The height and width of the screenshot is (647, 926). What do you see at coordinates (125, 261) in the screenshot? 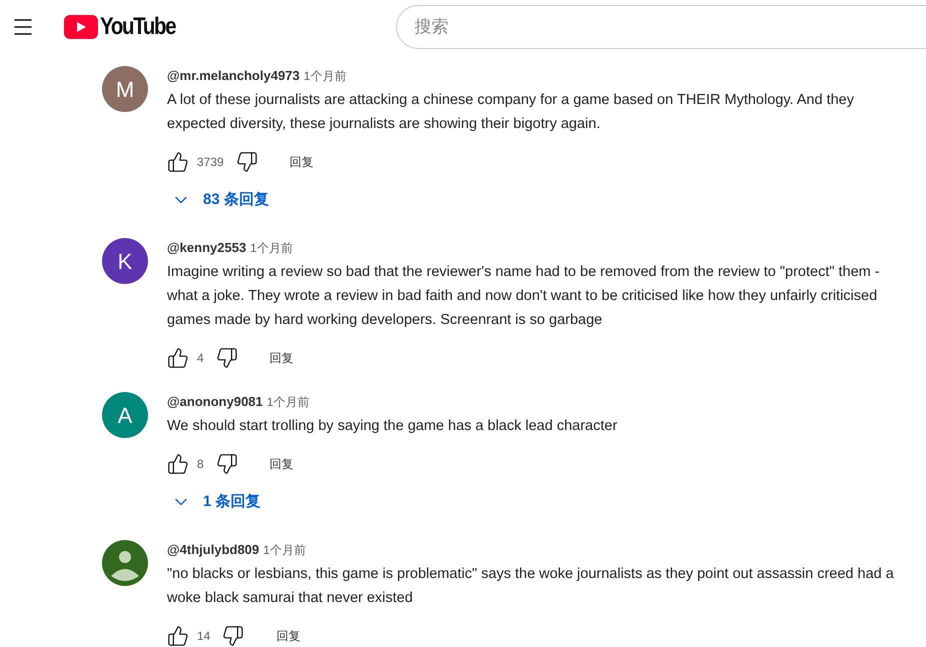
I see `avatar: K` at bounding box center [125, 261].